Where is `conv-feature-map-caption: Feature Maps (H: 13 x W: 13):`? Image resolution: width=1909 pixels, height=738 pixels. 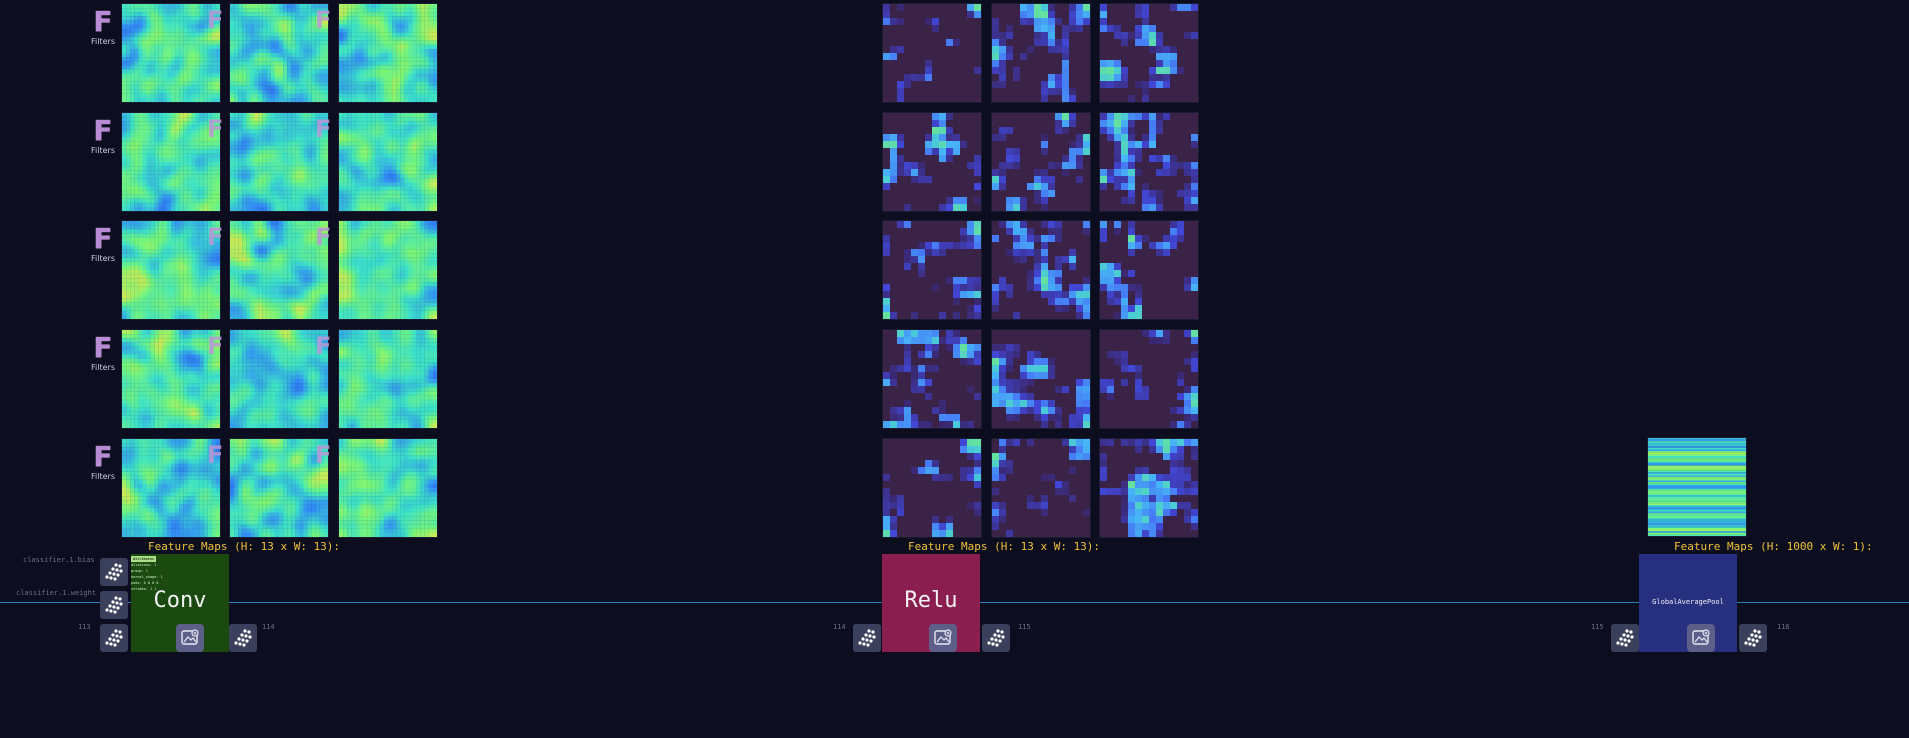
conv-feature-map-caption: Feature Maps (H: 13 x W: 13): is located at coordinates (244, 546).